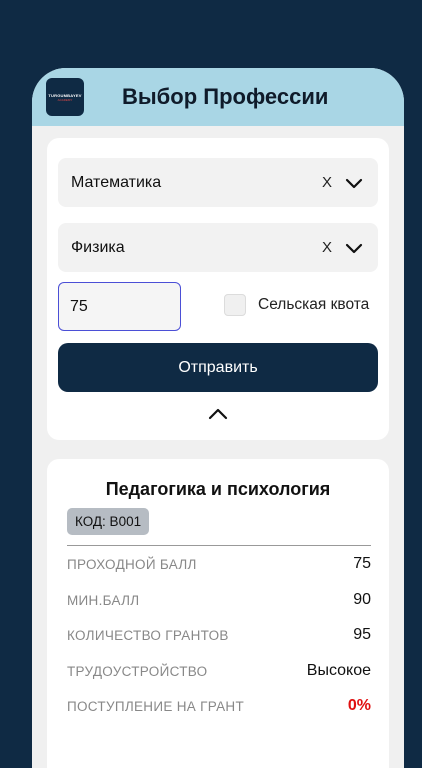 The image size is (422, 768). Describe the element at coordinates (98, 247) in the screenshot. I see `subject2-value: Физика` at that location.